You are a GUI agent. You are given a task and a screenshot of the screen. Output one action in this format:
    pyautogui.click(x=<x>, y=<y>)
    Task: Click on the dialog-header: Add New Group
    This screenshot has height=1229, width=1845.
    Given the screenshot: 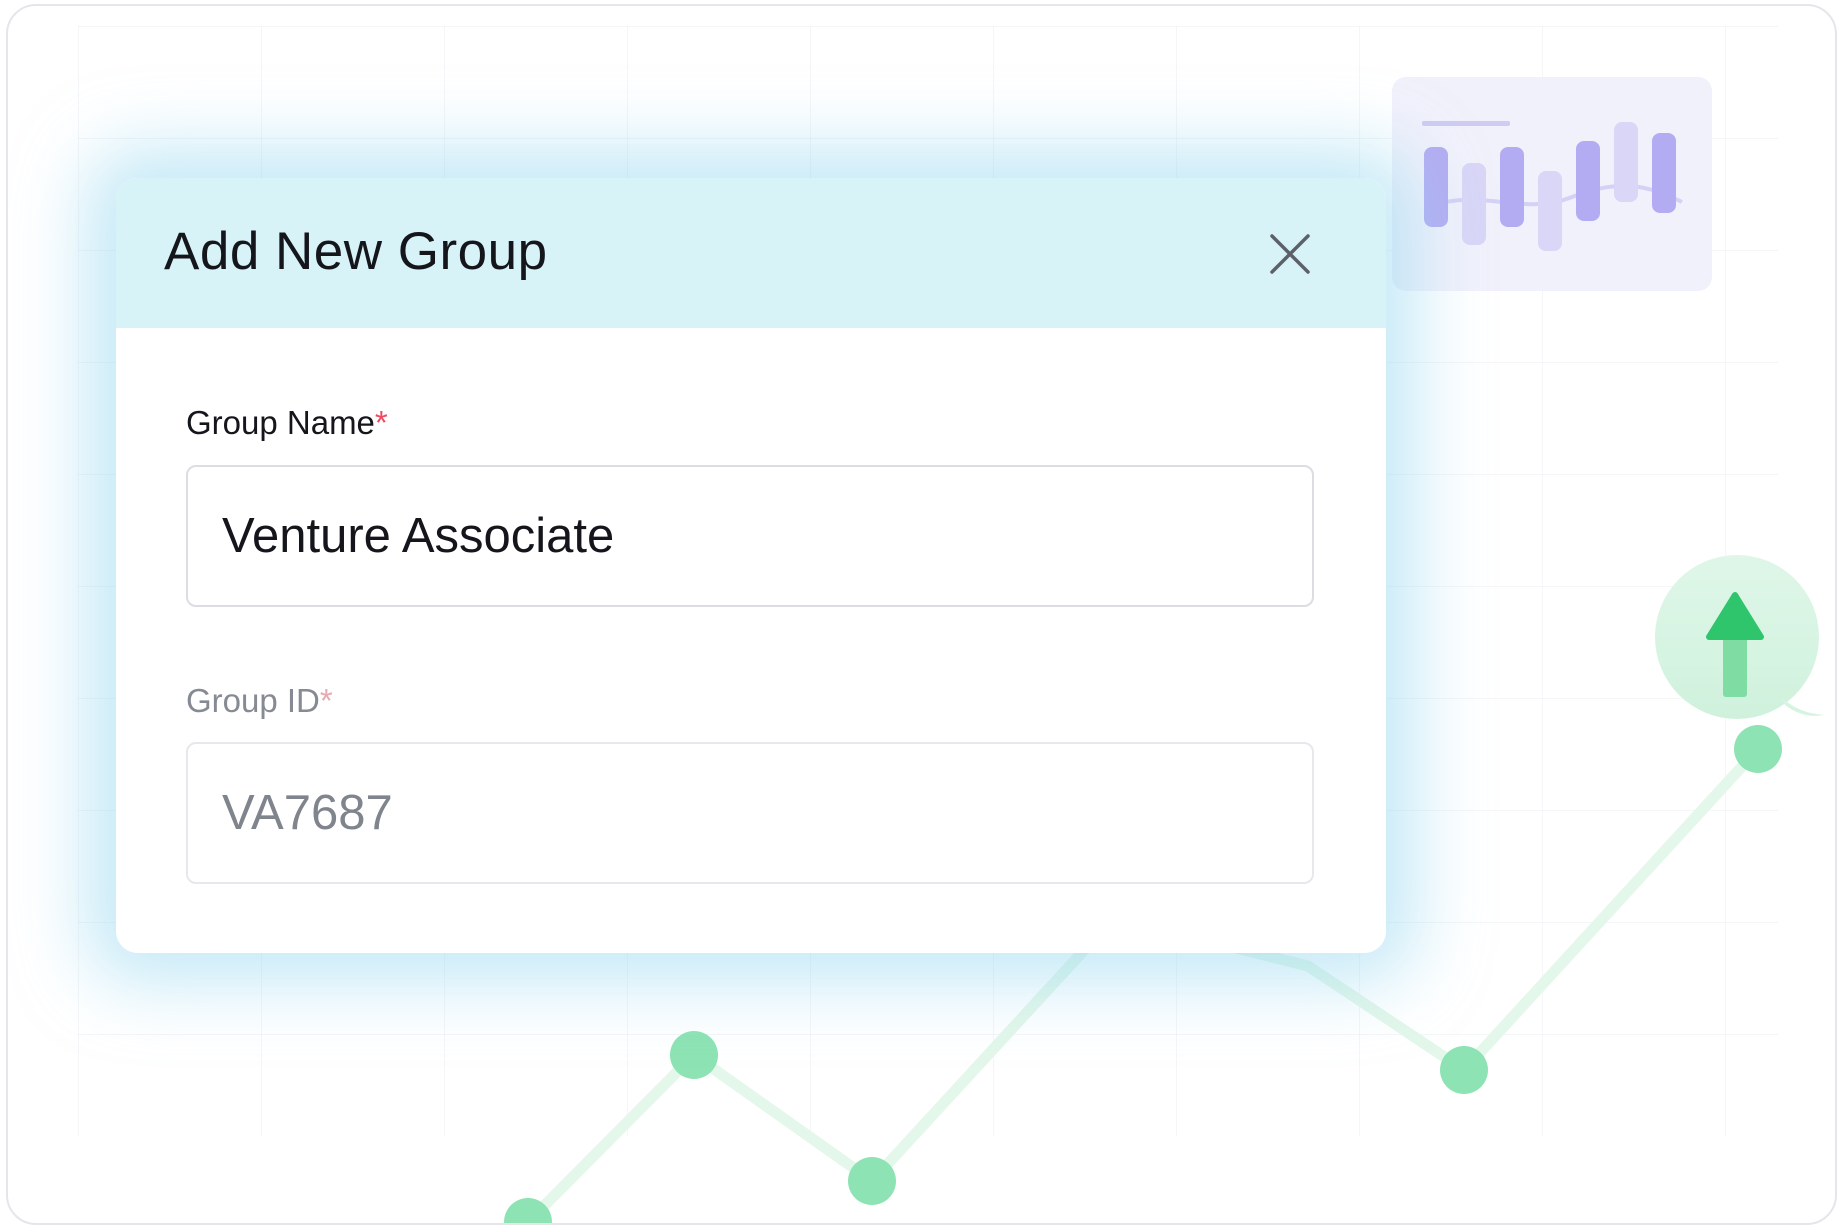 What is the action you would take?
    pyautogui.click(x=751, y=253)
    